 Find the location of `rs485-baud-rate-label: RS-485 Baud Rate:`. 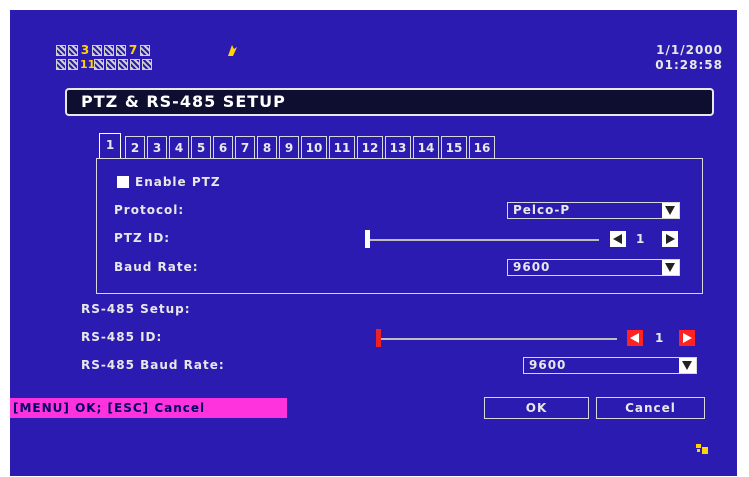

rs485-baud-rate-label: RS-485 Baud Rate: is located at coordinates (153, 365).